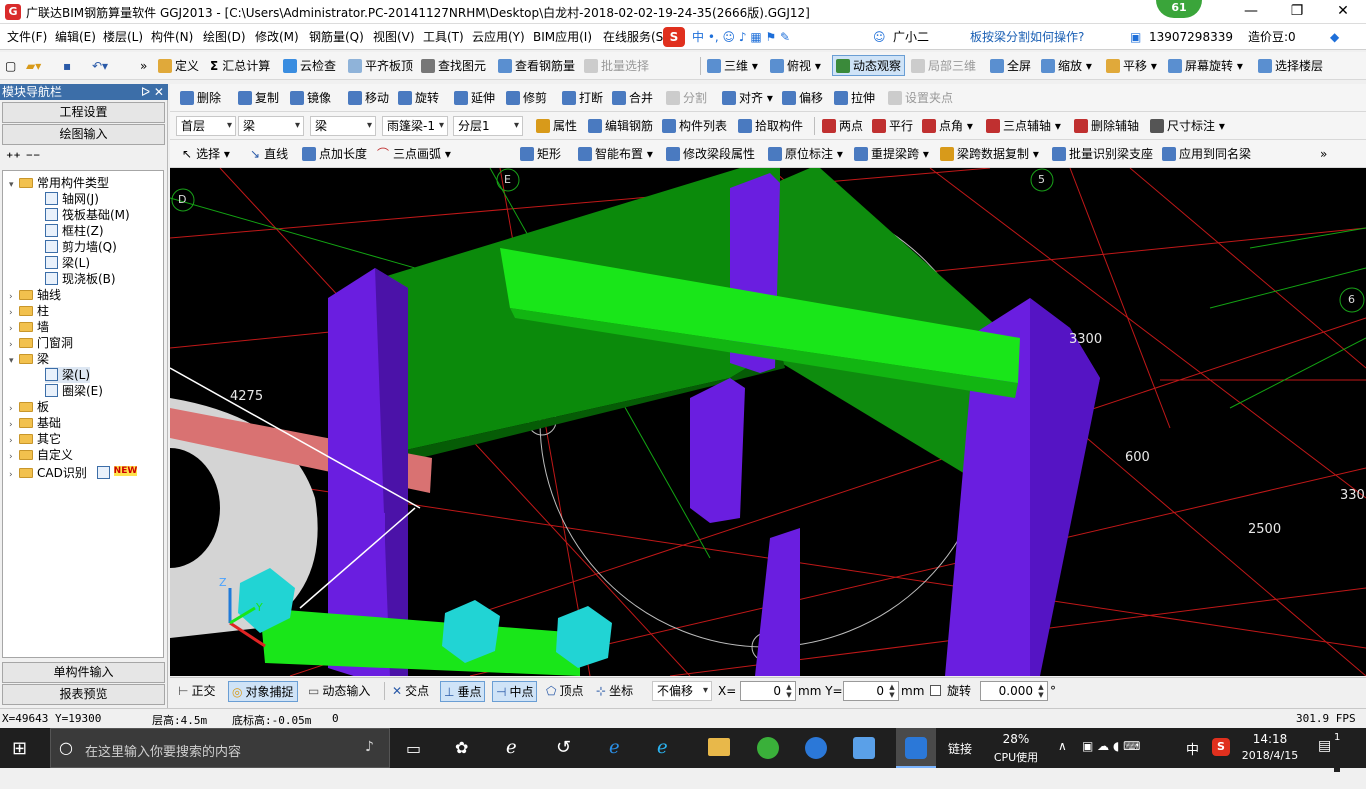  I want to click on expand-collapse-icons: ⁺⁺ ⁻⁻, so click(23, 158).